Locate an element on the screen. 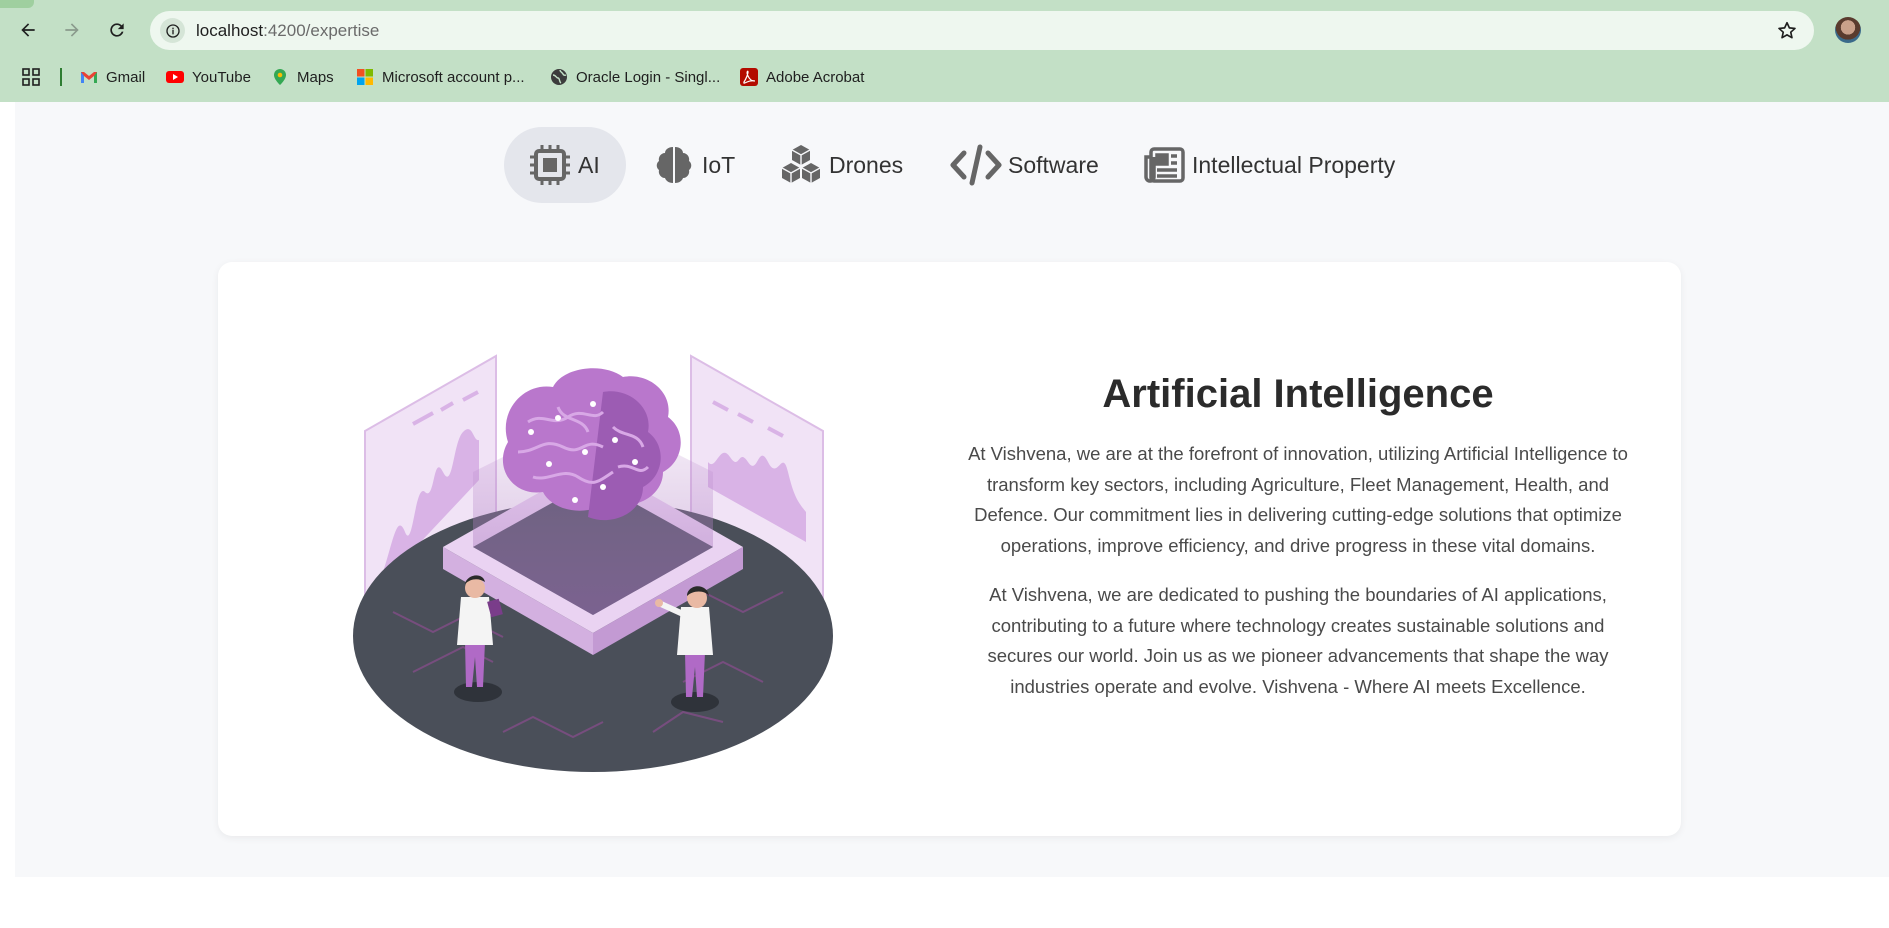 This screenshot has height=928, width=1889. tab-software: Software is located at coordinates (1024, 165).